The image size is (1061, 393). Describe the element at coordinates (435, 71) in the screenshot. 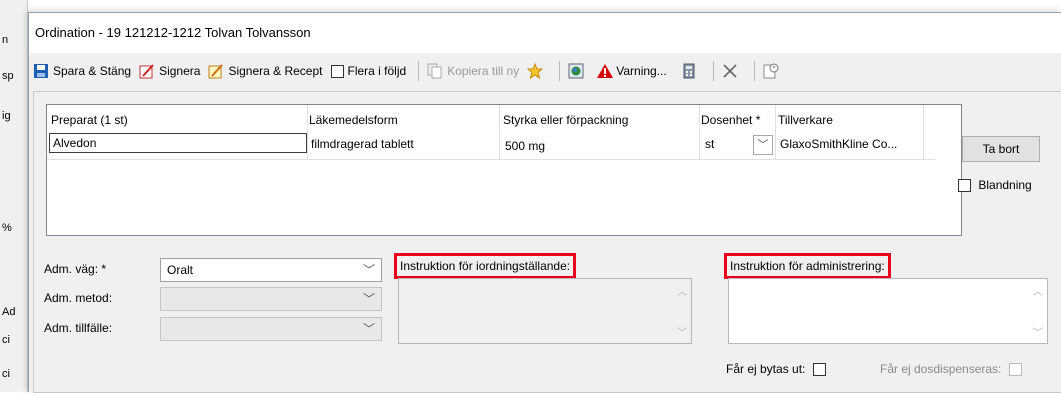

I see `copy-icon` at that location.